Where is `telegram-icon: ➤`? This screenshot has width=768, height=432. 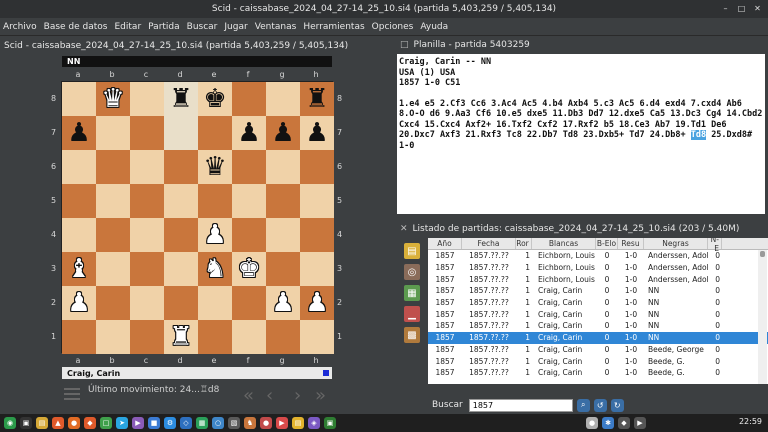
telegram-icon: ➤ is located at coordinates (122, 423).